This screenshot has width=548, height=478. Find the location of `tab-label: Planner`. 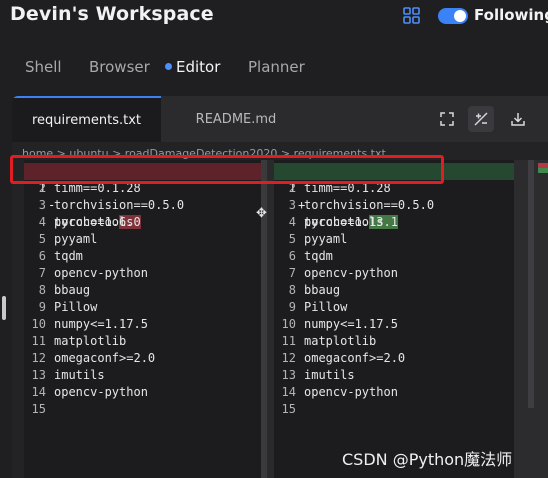

tab-label: Planner is located at coordinates (276, 67).